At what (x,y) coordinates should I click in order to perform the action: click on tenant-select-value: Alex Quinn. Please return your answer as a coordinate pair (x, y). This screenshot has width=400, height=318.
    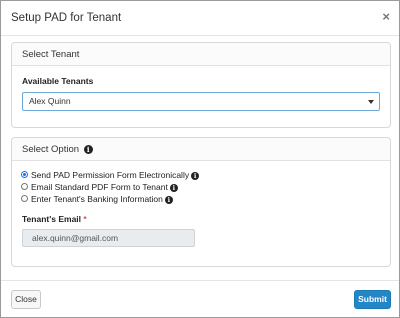
    Looking at the image, I should click on (50, 101).